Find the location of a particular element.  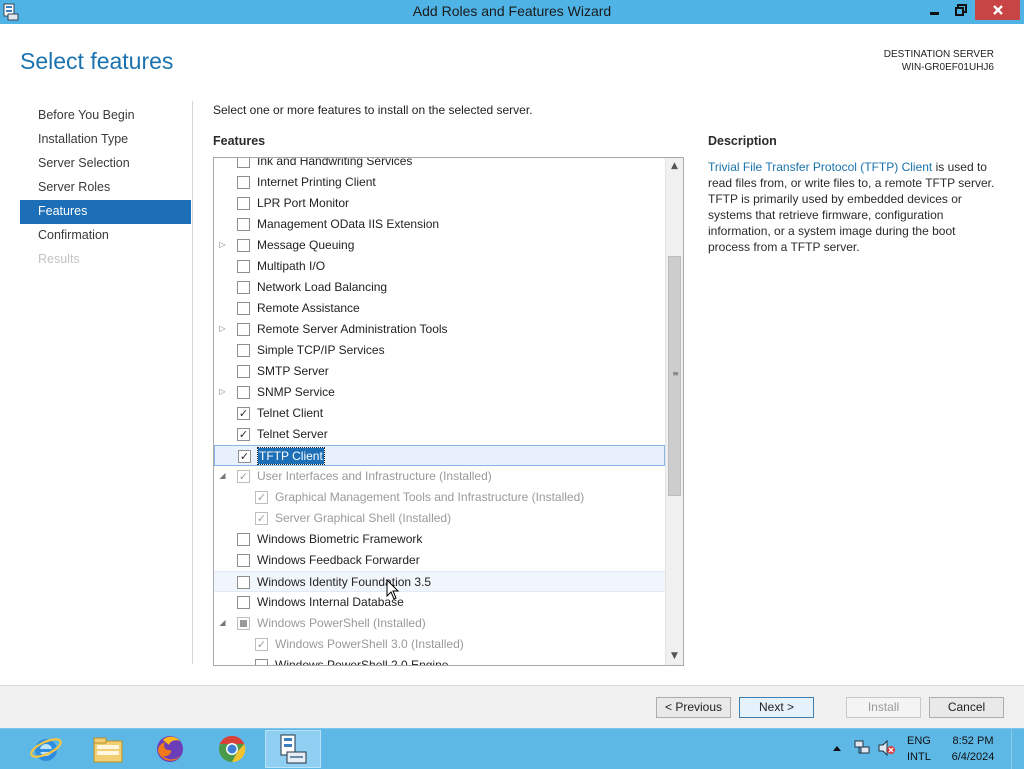

feature-label: Remote Server Administration Tools is located at coordinates (352, 329).